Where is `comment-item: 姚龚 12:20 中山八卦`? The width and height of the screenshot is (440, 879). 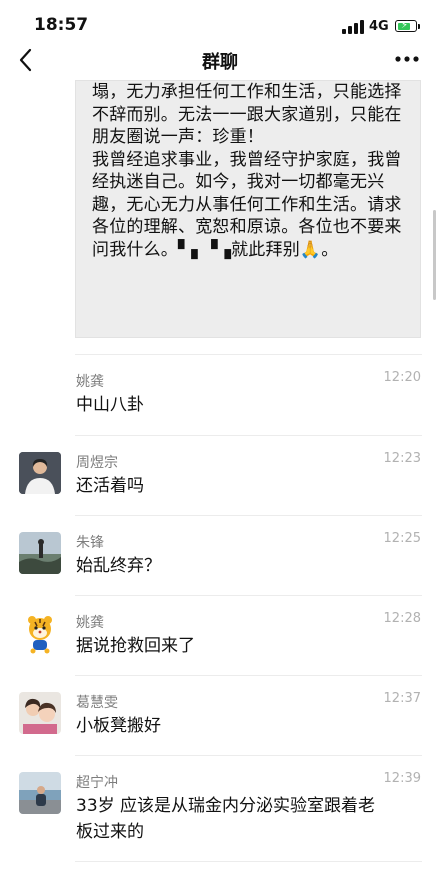 comment-item: 姚龚 12:20 中山八卦 is located at coordinates (220, 394).